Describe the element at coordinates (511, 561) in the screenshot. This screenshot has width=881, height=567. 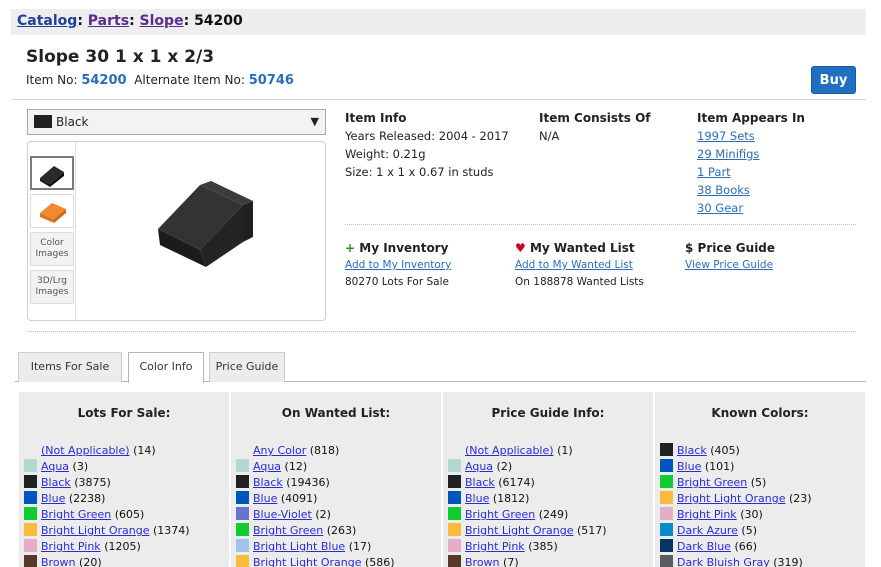
I see `color-count: (7)` at that location.